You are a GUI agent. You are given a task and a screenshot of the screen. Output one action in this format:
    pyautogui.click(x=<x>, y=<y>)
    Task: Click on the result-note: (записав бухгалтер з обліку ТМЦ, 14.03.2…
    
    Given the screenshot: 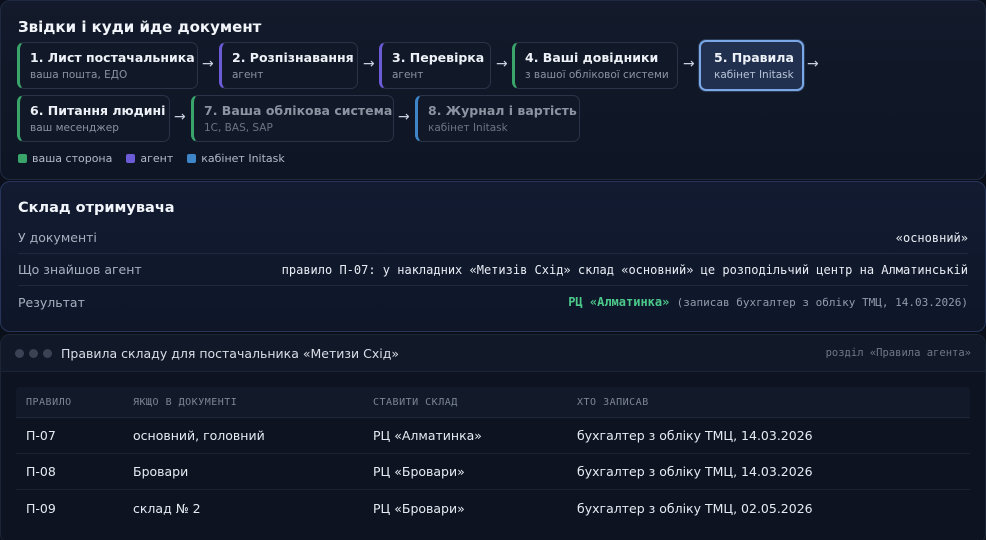 What is the action you would take?
    pyautogui.click(x=822, y=302)
    